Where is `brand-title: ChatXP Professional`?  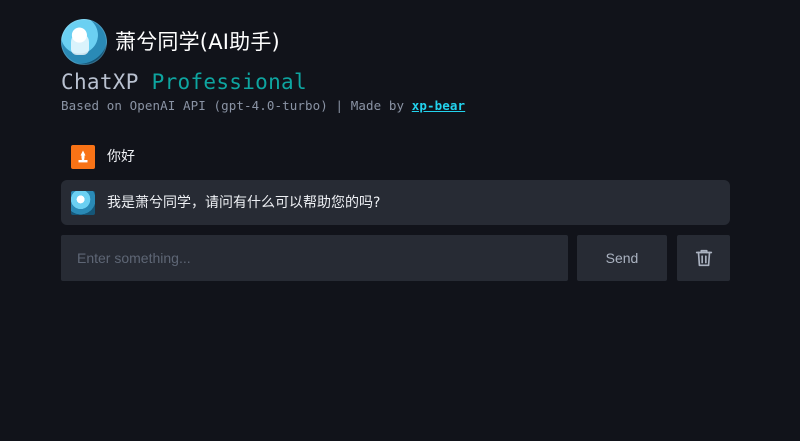 brand-title: ChatXP Professional is located at coordinates (184, 82).